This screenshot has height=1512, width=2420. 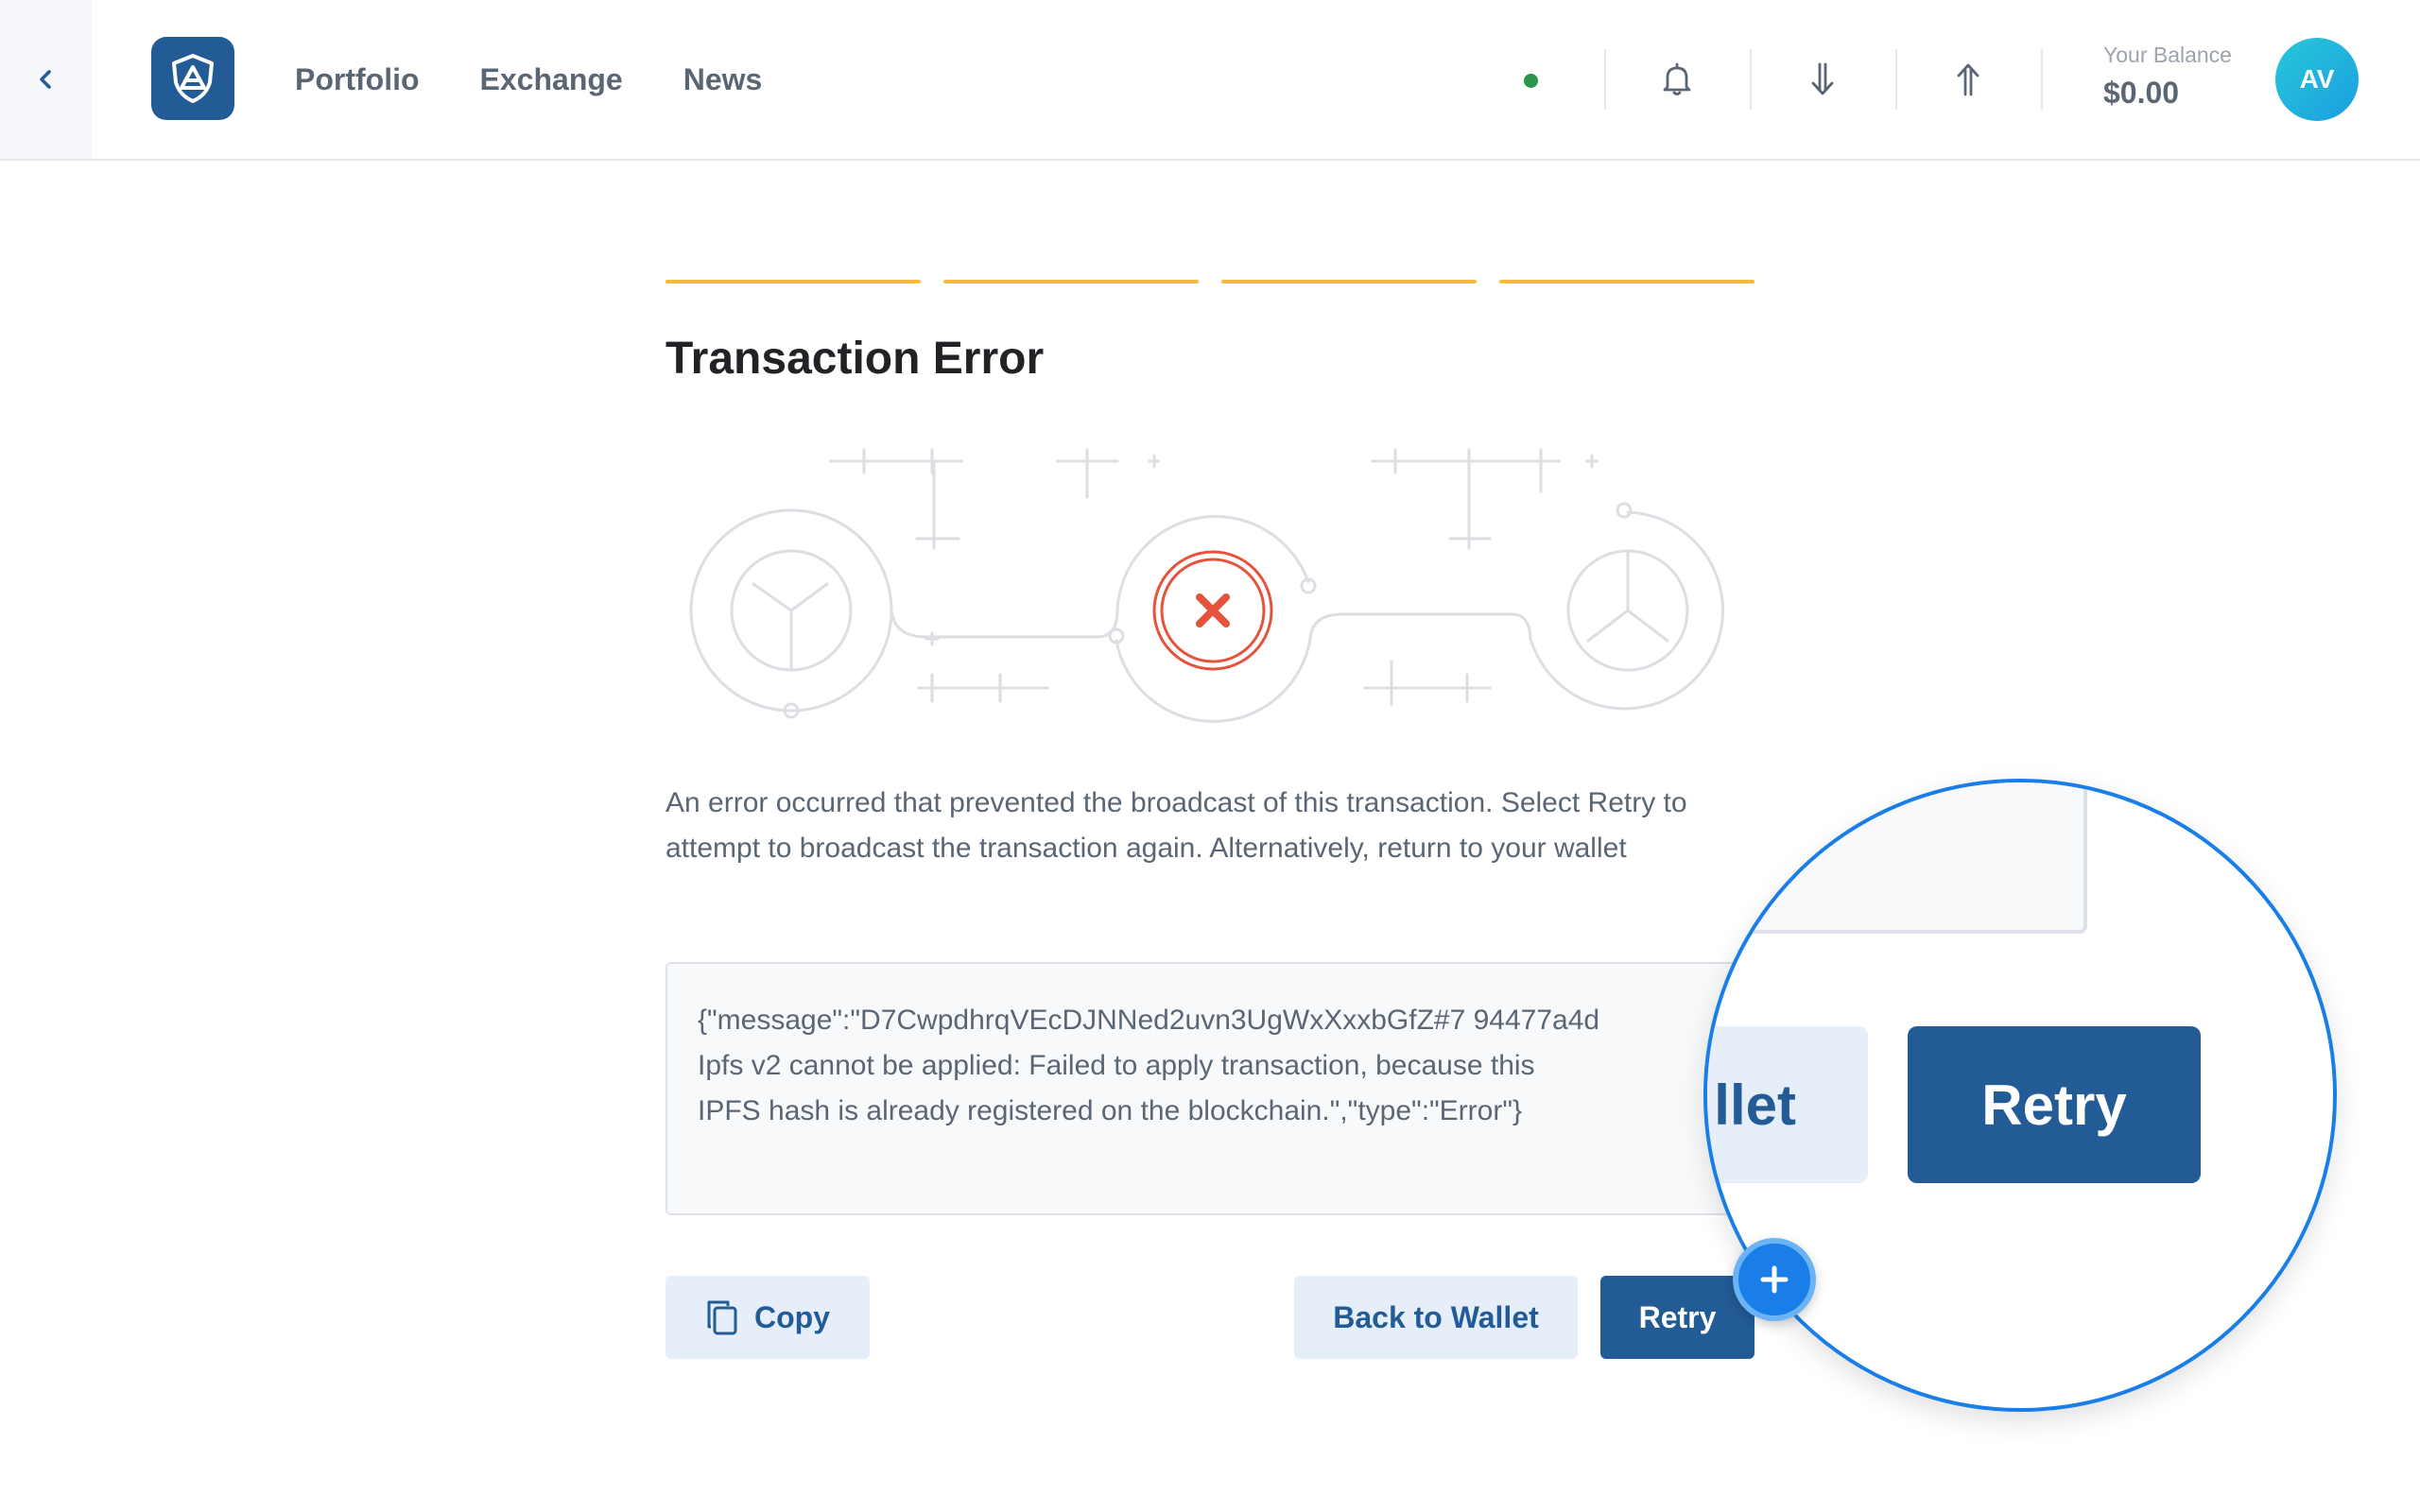 I want to click on receive-button, so click(x=1822, y=79).